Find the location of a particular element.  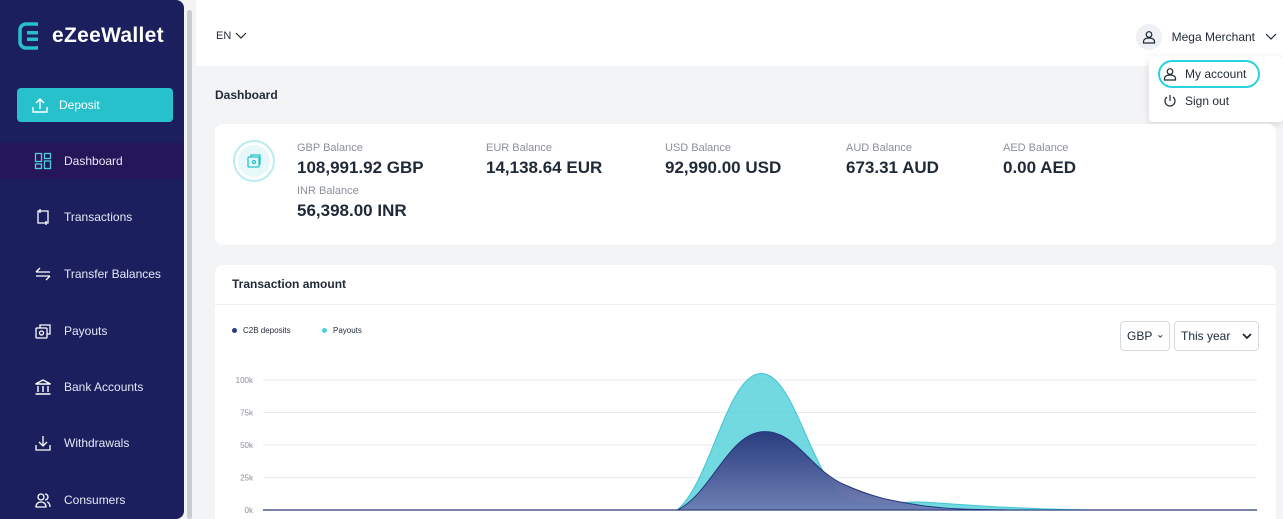

y-tick-label: 0k is located at coordinates (249, 510).